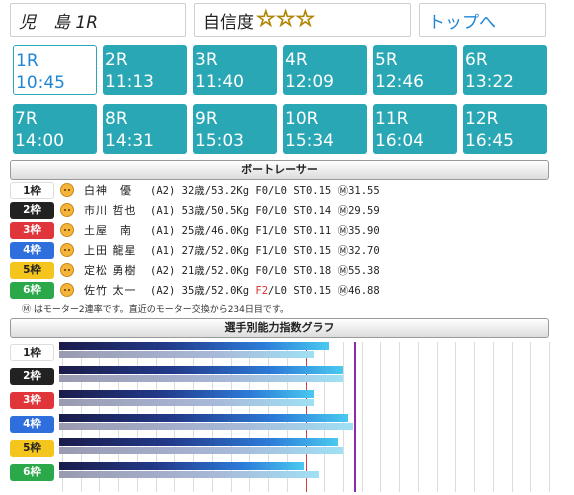 The width and height of the screenshot is (574, 495). What do you see at coordinates (40, 83) in the screenshot?
I see `race-time: 10:45` at bounding box center [40, 83].